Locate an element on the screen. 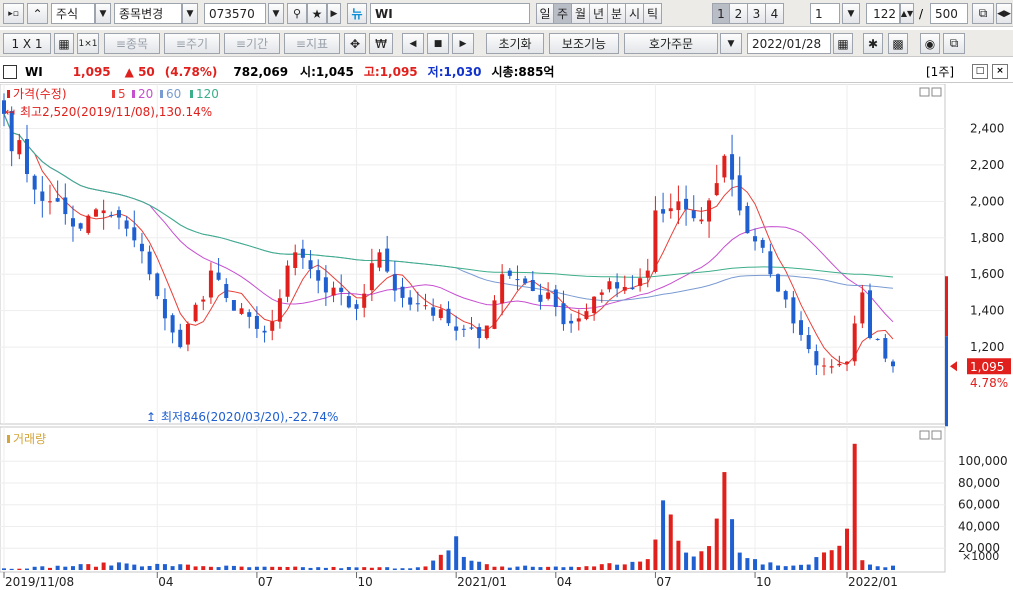 The image size is (1013, 590). news-badge: 뉴 is located at coordinates (357, 13).